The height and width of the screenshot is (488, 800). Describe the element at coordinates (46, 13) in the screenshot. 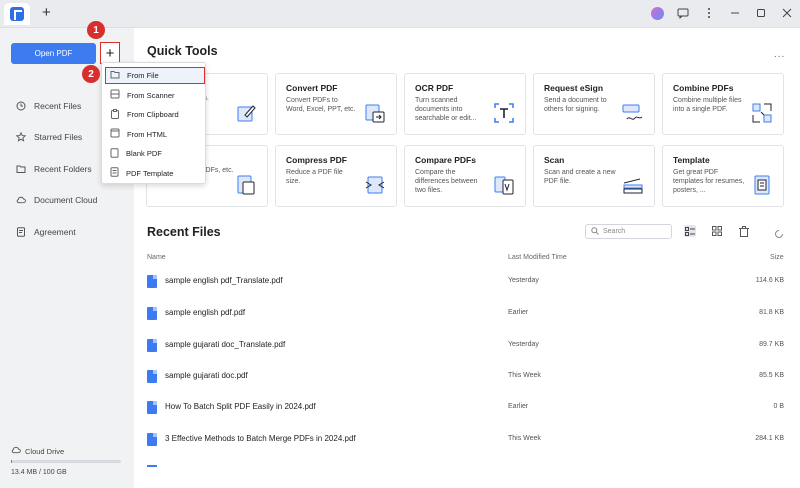

I see `new-tab-button: +` at that location.